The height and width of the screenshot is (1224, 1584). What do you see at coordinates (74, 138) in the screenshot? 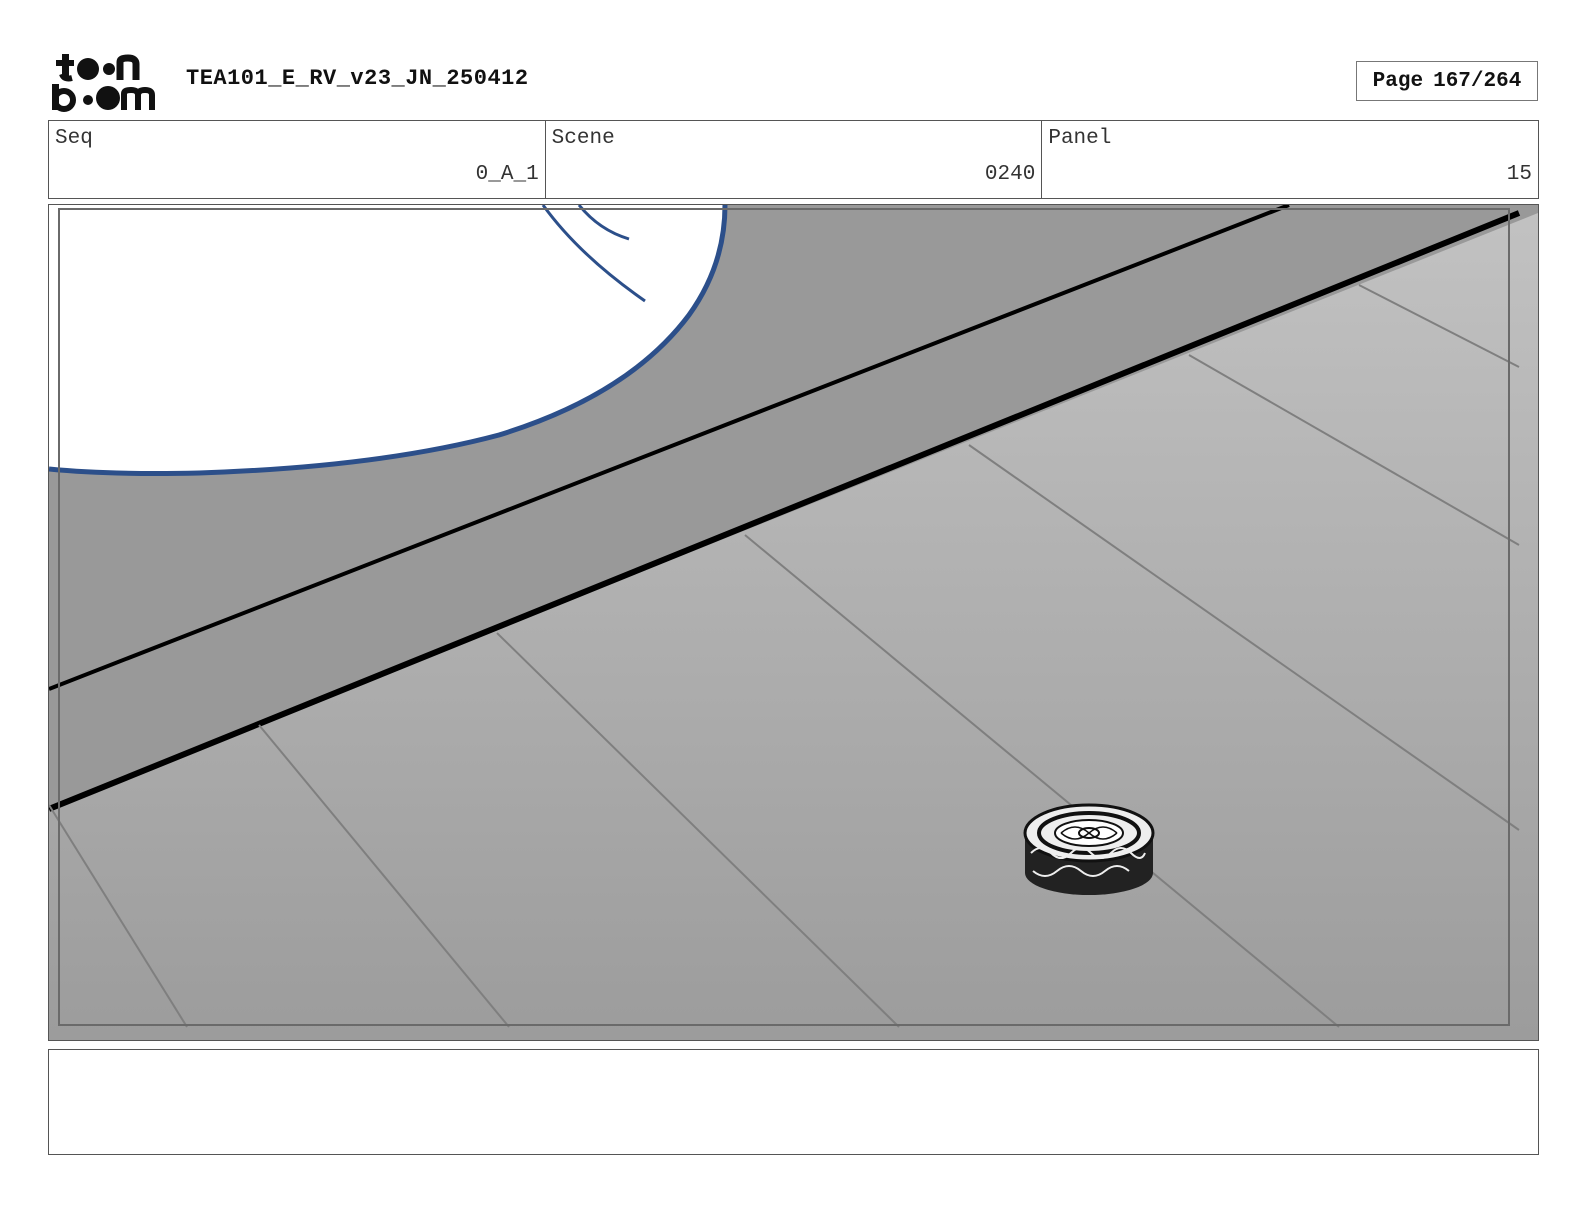
I see `seq-label: Seq` at bounding box center [74, 138].